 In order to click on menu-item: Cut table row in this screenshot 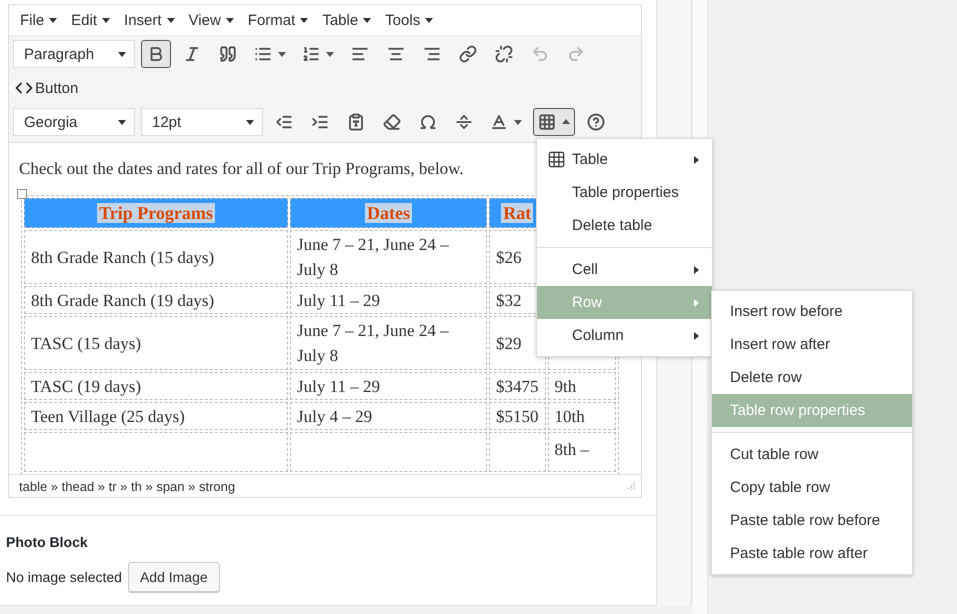, I will do `click(812, 454)`.